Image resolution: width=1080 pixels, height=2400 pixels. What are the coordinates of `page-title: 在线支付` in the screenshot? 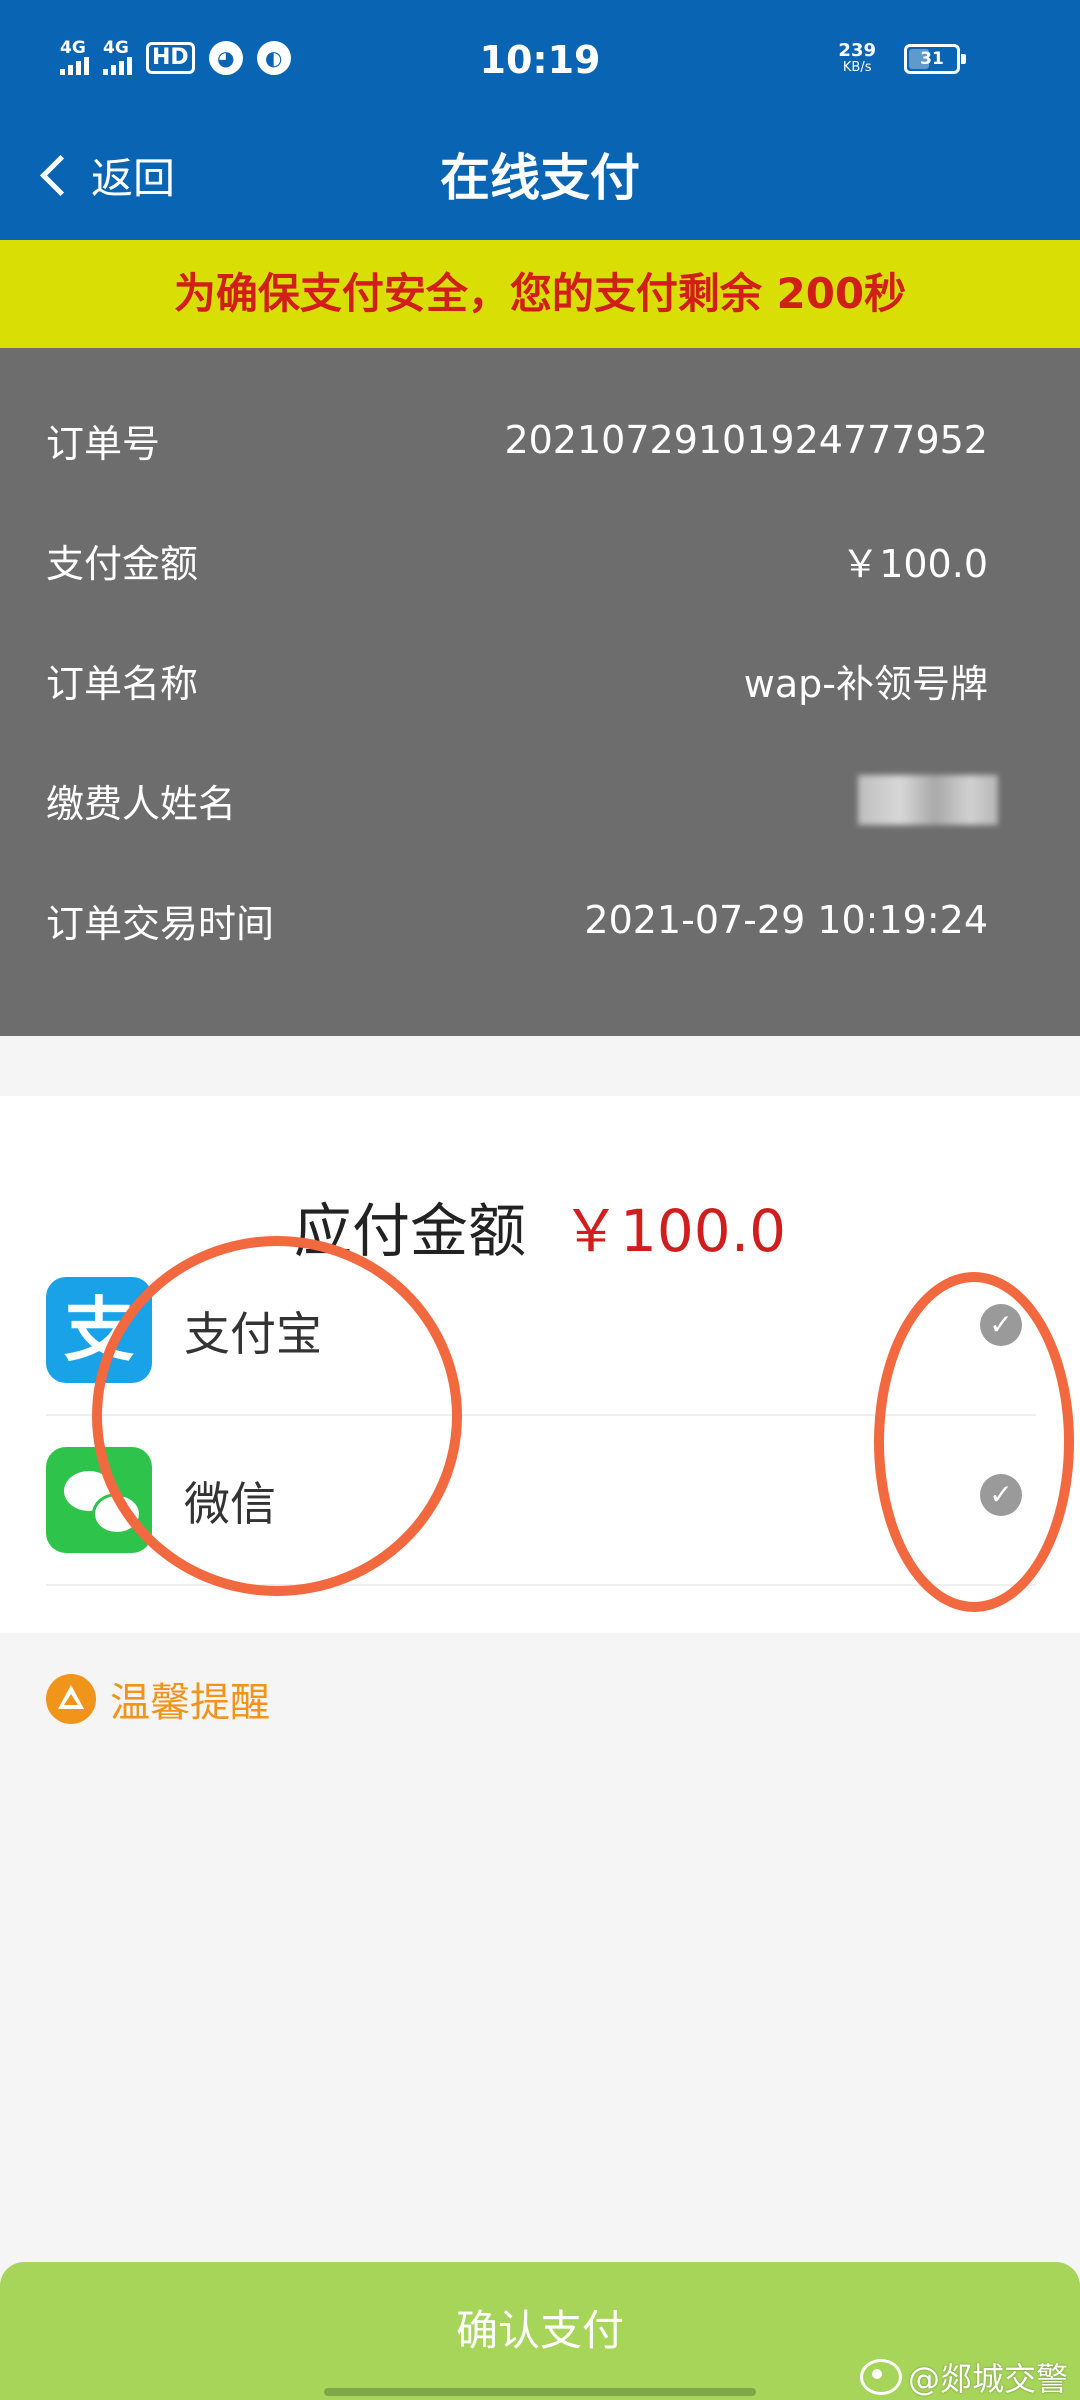 It's located at (540, 178).